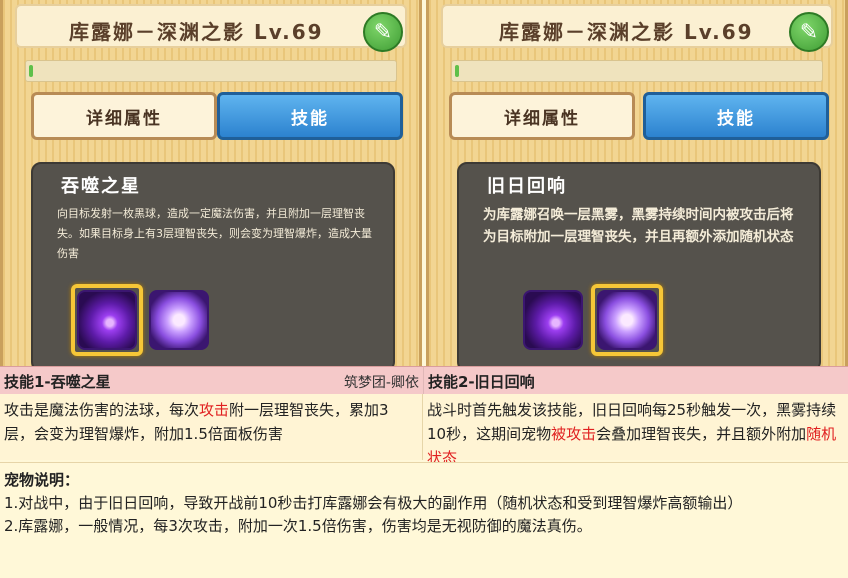 The height and width of the screenshot is (578, 848). Describe the element at coordinates (635, 380) in the screenshot. I see `skill2-heading-row: 技能2-旧日回响` at that location.